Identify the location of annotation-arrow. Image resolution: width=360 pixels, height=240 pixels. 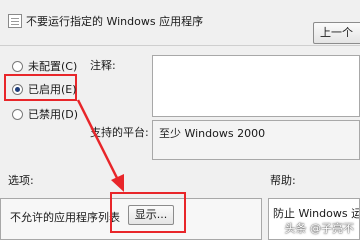
(100, 145).